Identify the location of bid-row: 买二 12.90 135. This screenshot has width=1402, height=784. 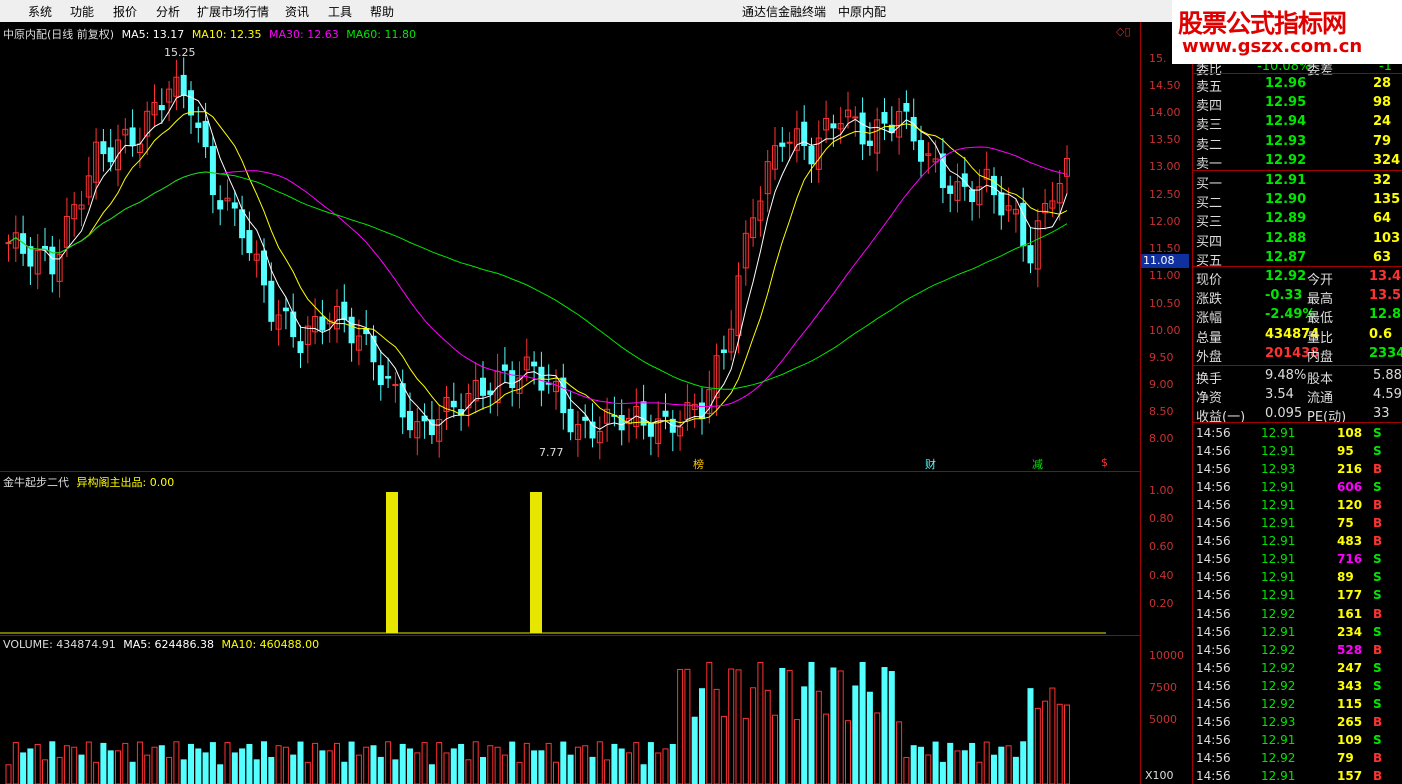
(1297, 201).